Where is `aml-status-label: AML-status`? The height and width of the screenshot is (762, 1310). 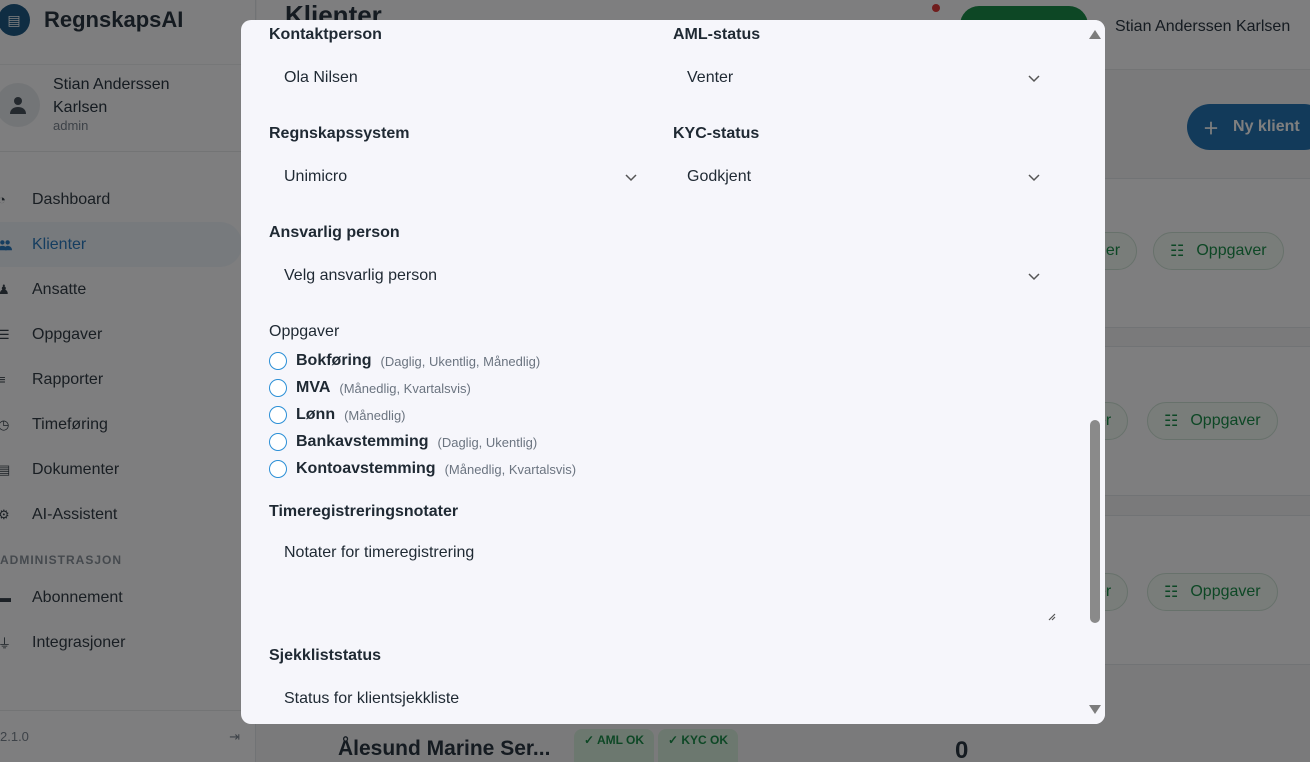
aml-status-label: AML-status is located at coordinates (717, 34).